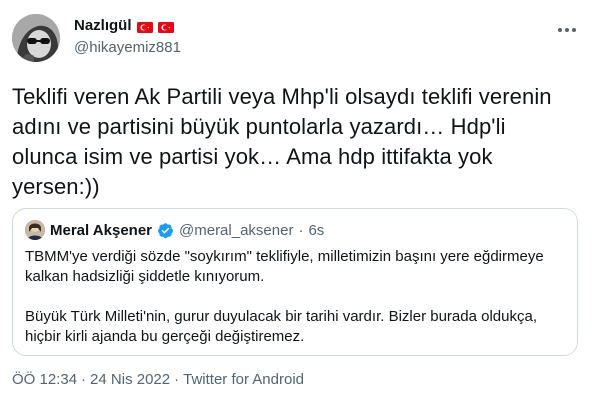 The image size is (593, 405). What do you see at coordinates (316, 230) in the screenshot?
I see `quoted-tweet-time: 6s` at bounding box center [316, 230].